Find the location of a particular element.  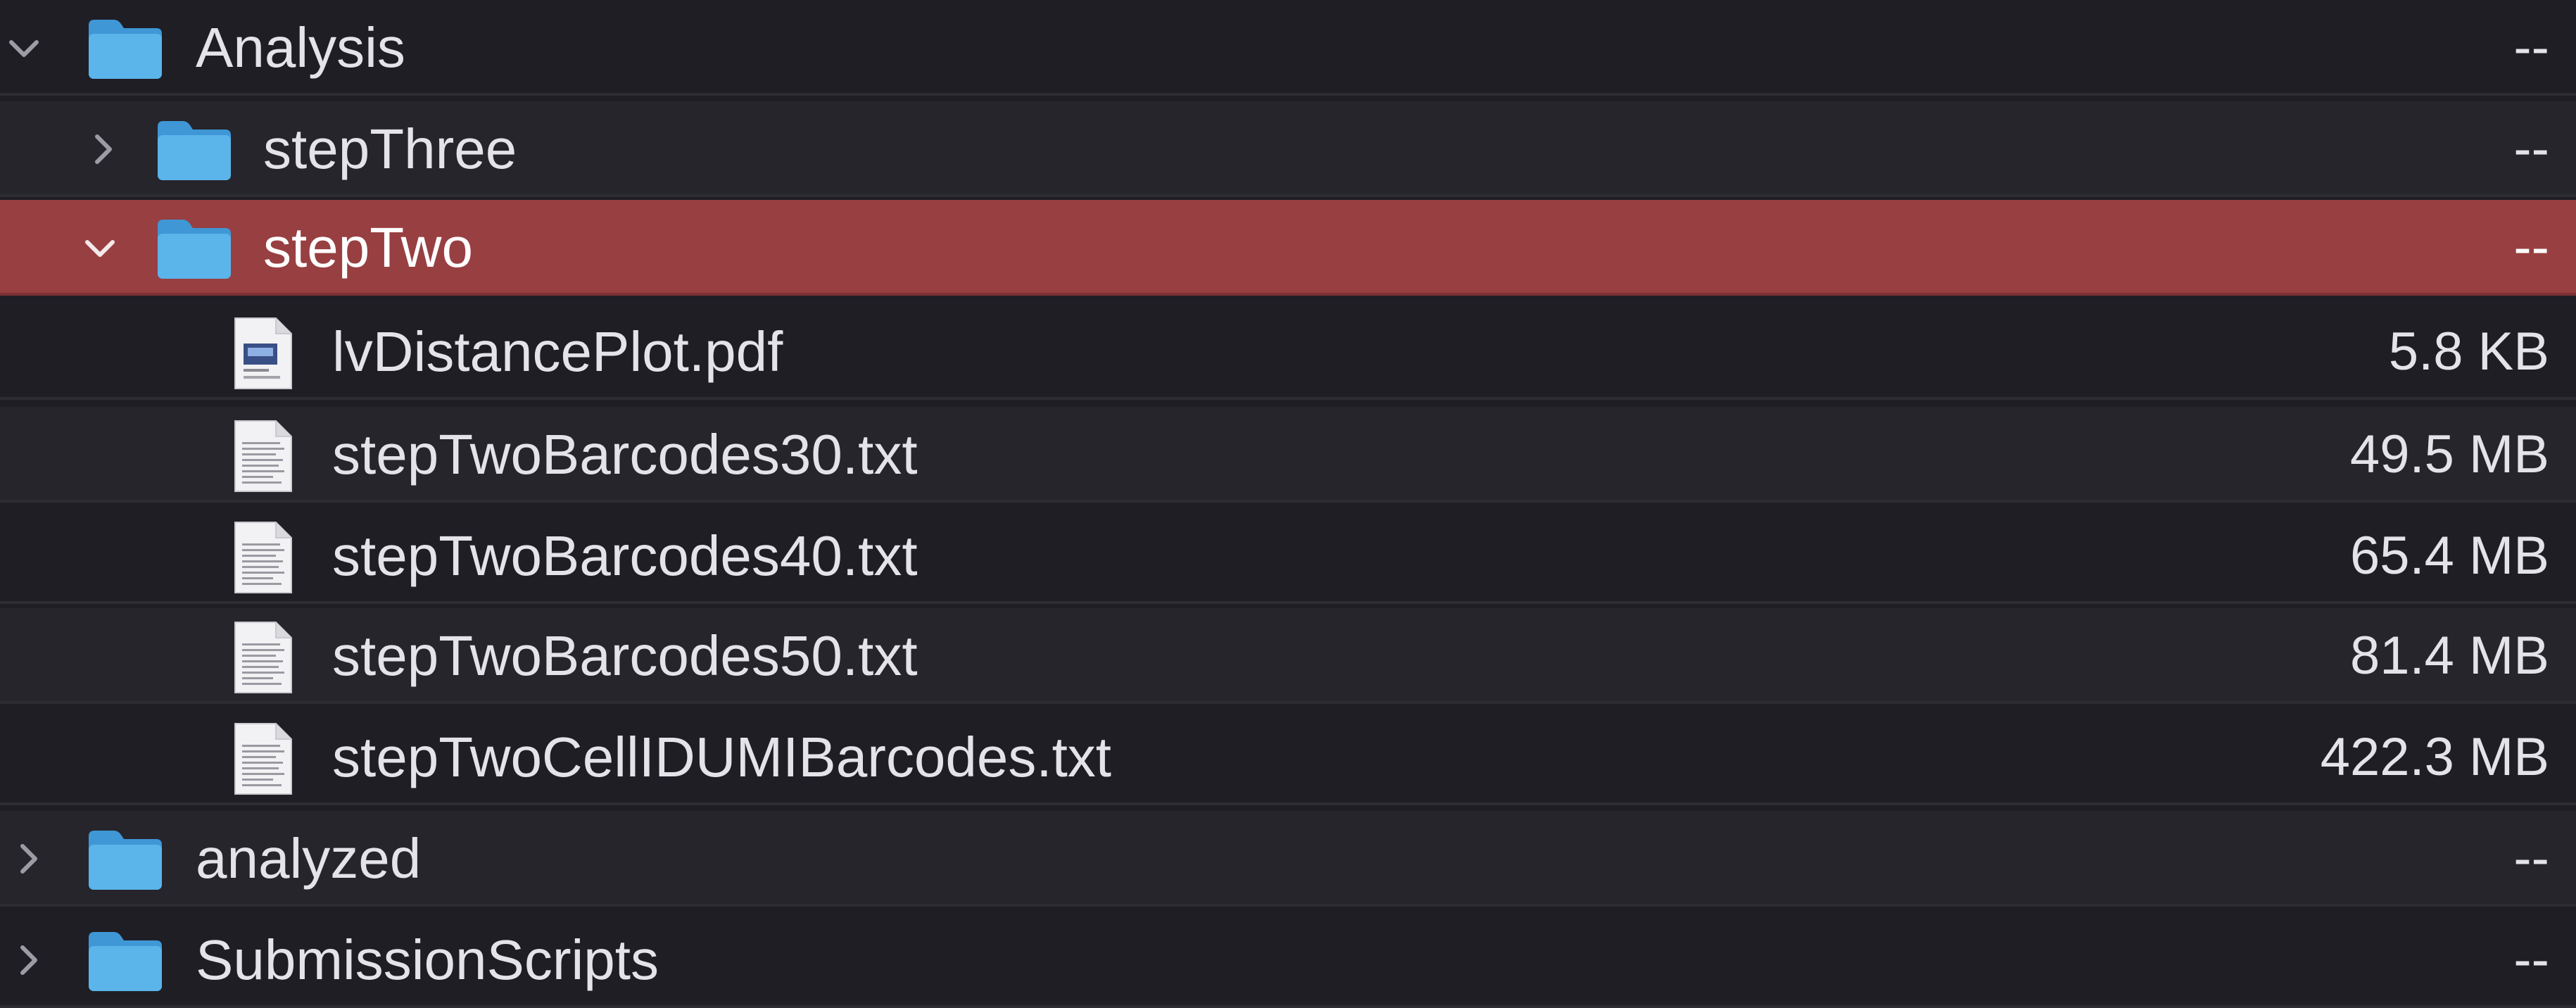

file-size: 65.4 MB is located at coordinates (2449, 556).